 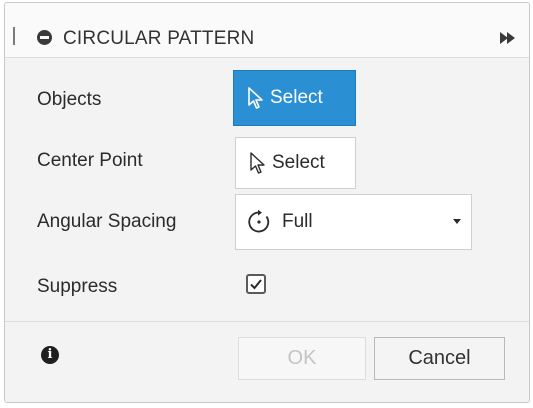 I want to click on info-icon: i, so click(x=50, y=355).